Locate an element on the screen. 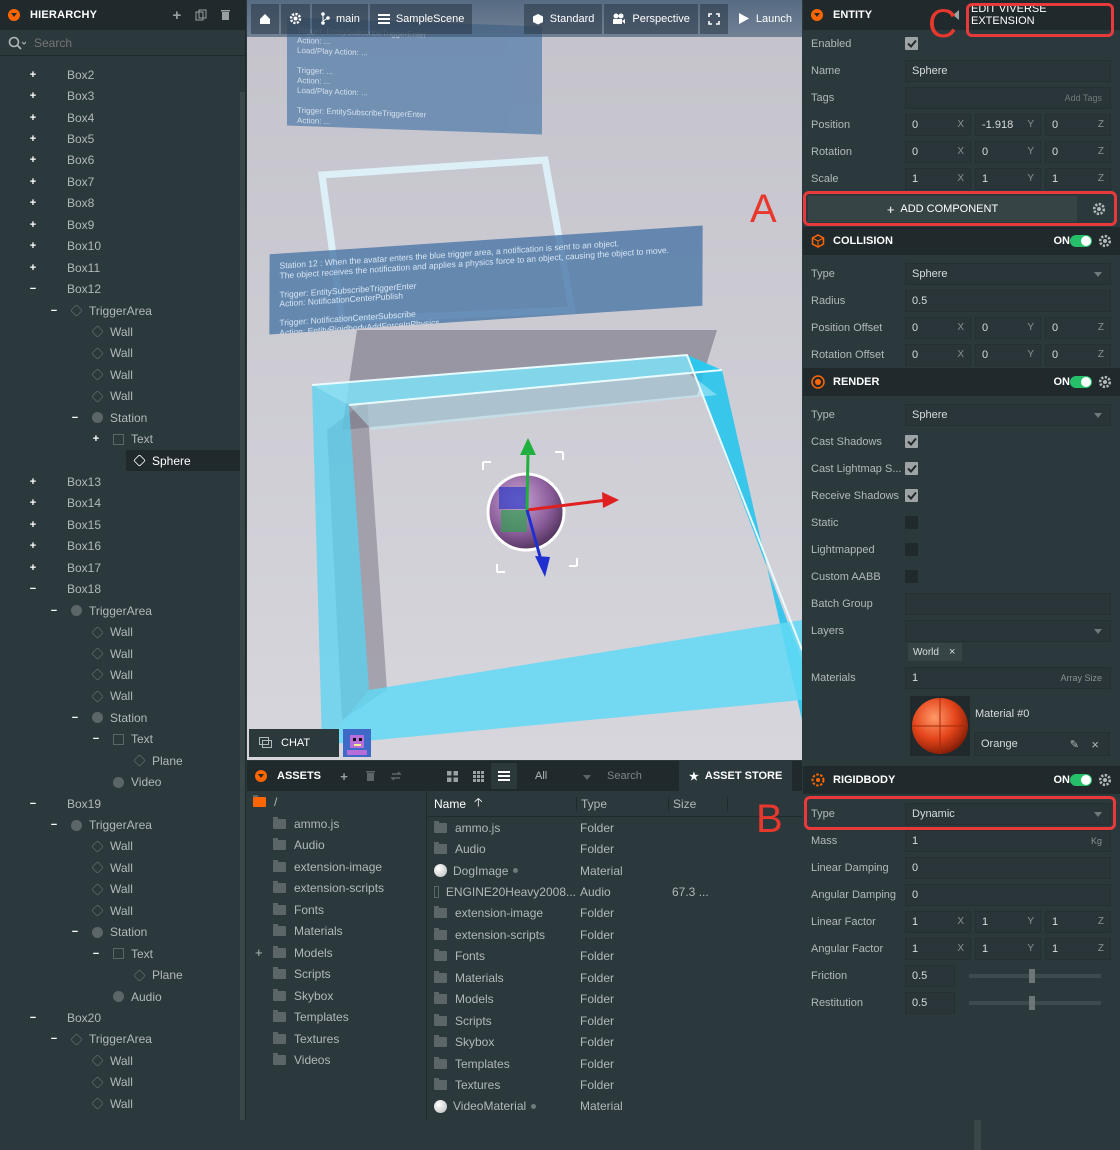 Image resolution: width=1120 pixels, height=1150 pixels. friction-field: 0.5 is located at coordinates (930, 975).